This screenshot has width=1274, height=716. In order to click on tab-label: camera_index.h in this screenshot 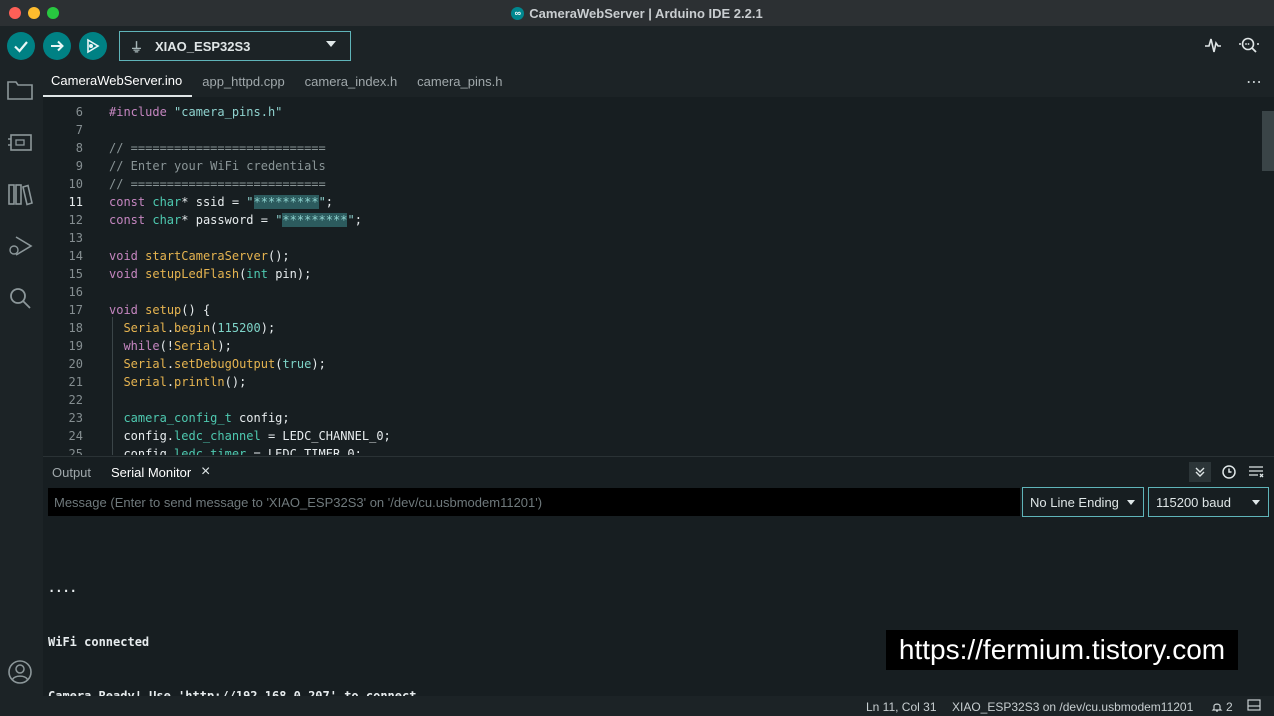, I will do `click(351, 81)`.